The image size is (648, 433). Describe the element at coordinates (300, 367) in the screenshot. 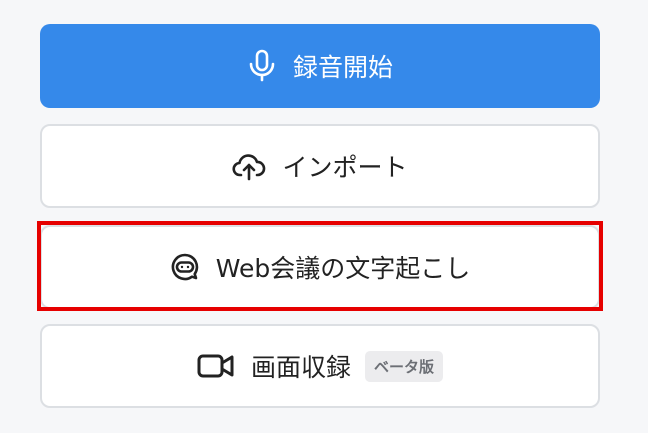

I see `screen-record-label: 画面収録` at that location.